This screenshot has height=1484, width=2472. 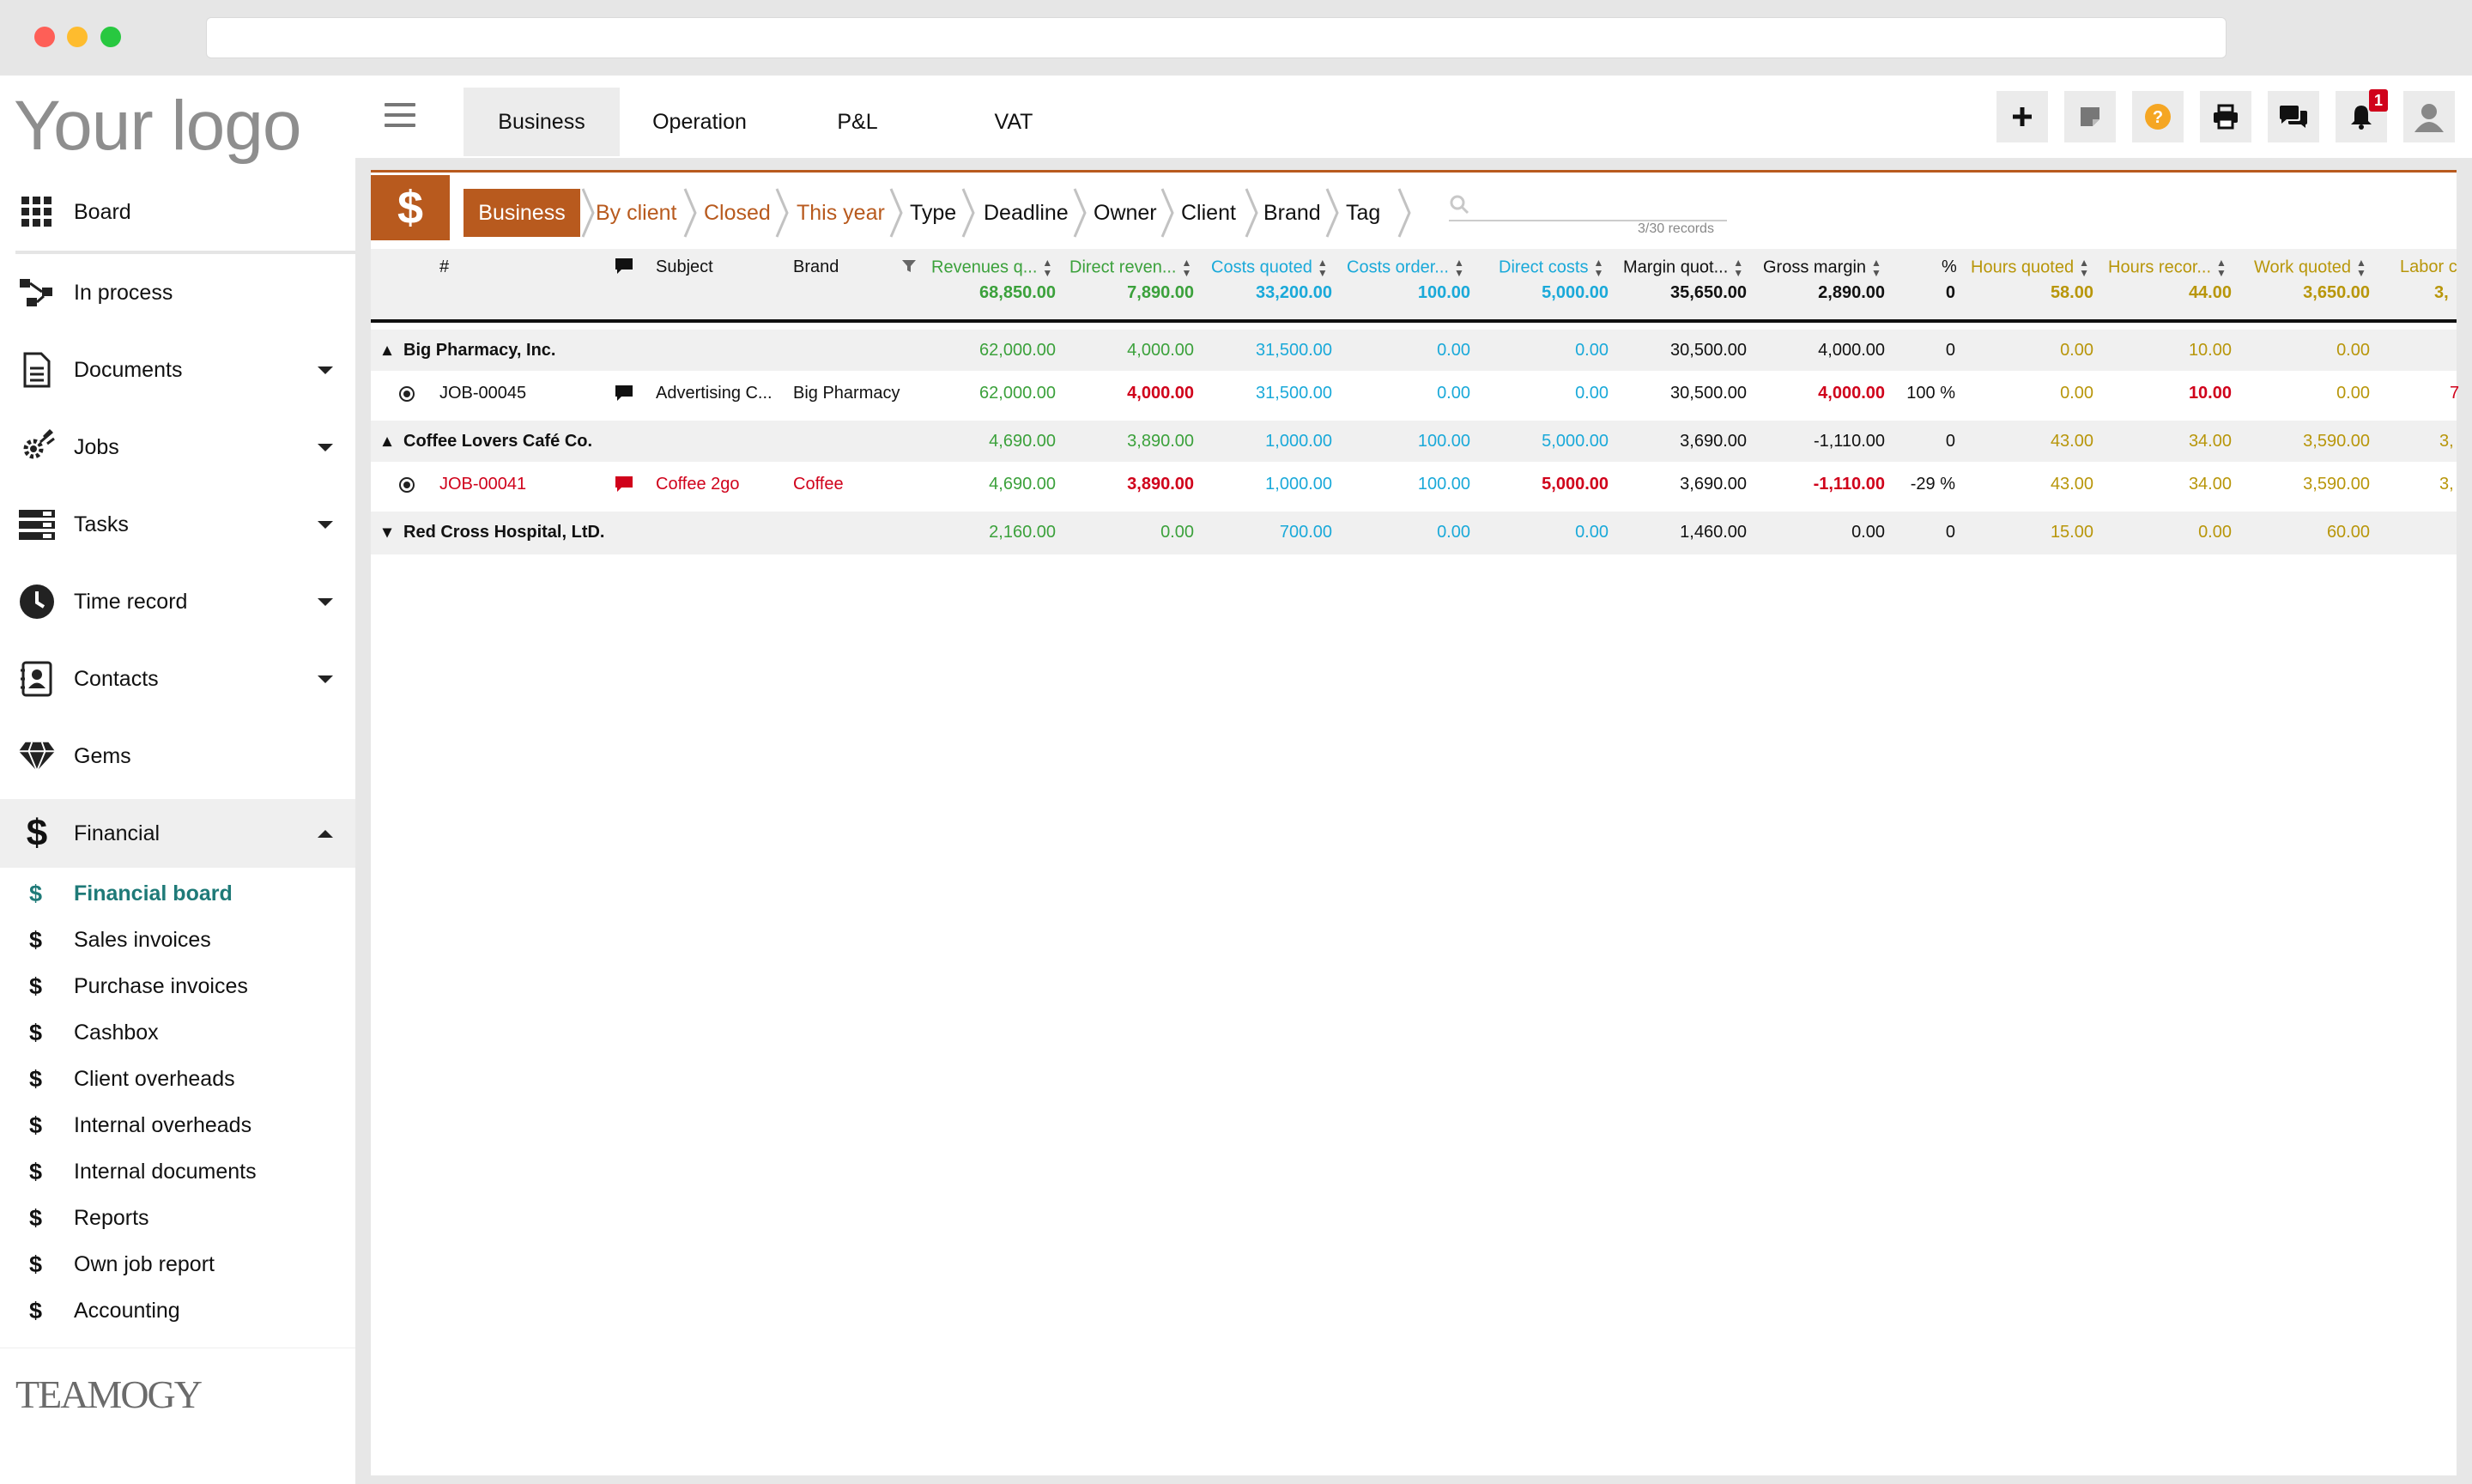 I want to click on column-header-direct-revenues: Direct reven... ▲ ▼, so click(x=1130, y=267).